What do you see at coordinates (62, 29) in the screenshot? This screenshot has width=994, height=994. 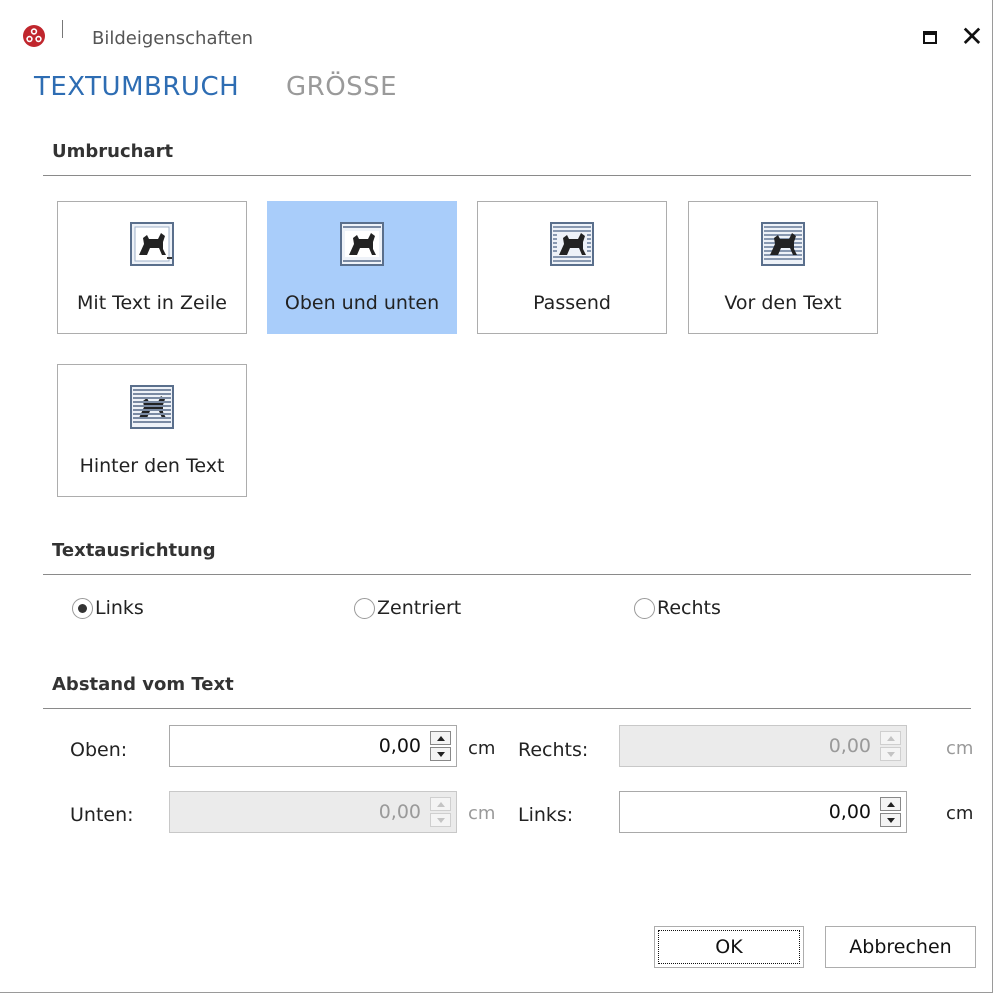 I see `title-separator` at bounding box center [62, 29].